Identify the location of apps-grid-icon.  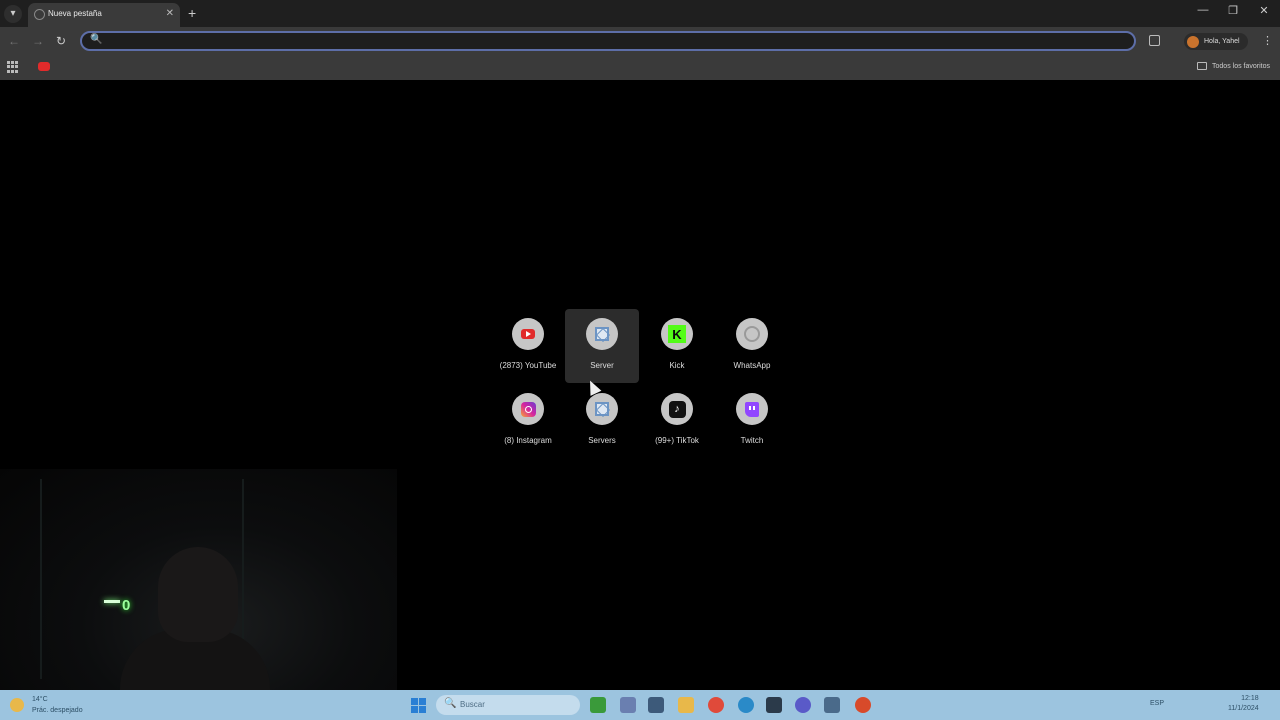
(13, 67).